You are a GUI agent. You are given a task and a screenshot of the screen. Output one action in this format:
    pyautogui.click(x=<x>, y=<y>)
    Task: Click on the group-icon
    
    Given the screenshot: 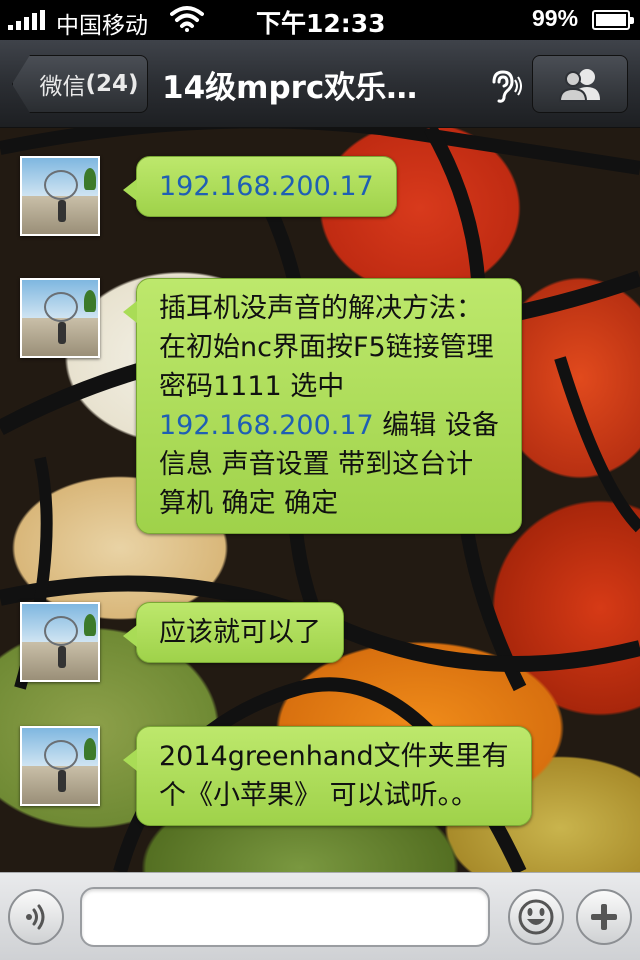 What is the action you would take?
    pyautogui.click(x=579, y=85)
    